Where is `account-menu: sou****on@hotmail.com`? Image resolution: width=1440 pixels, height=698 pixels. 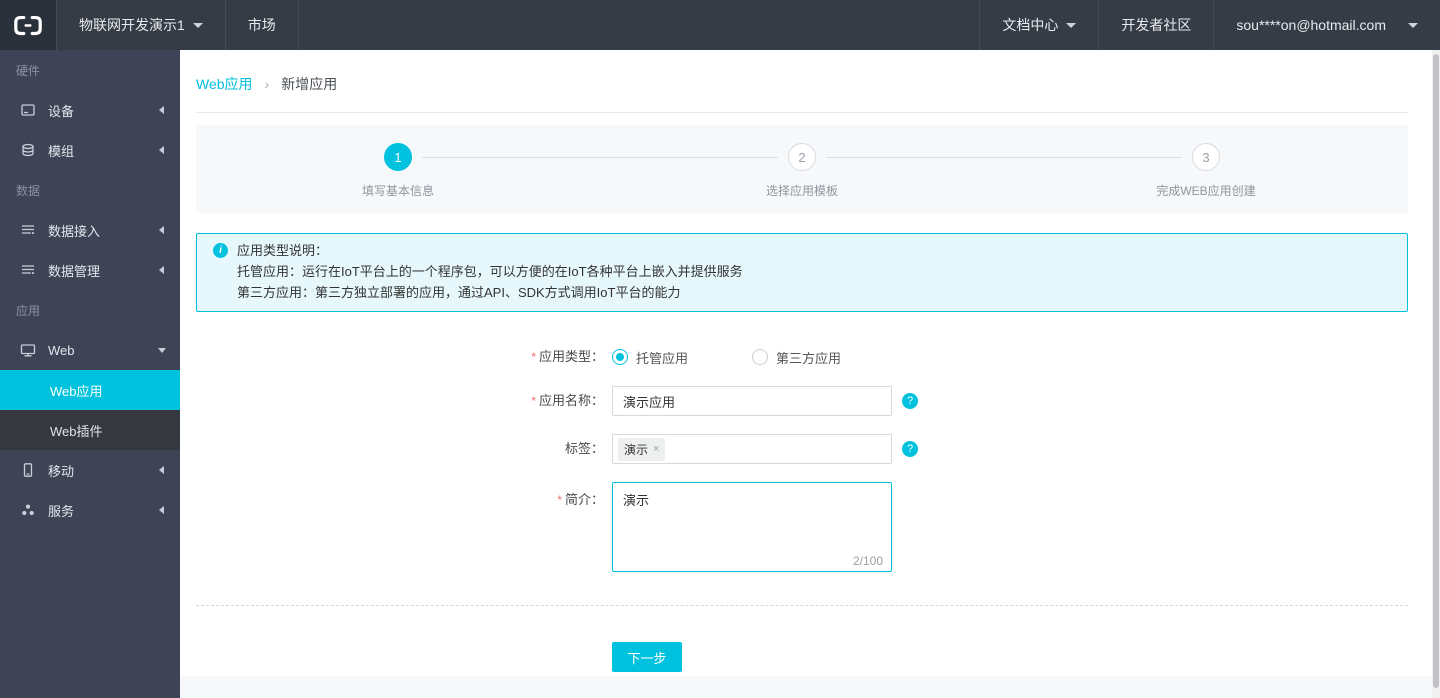
account-menu: sou****on@hotmail.com is located at coordinates (1326, 25).